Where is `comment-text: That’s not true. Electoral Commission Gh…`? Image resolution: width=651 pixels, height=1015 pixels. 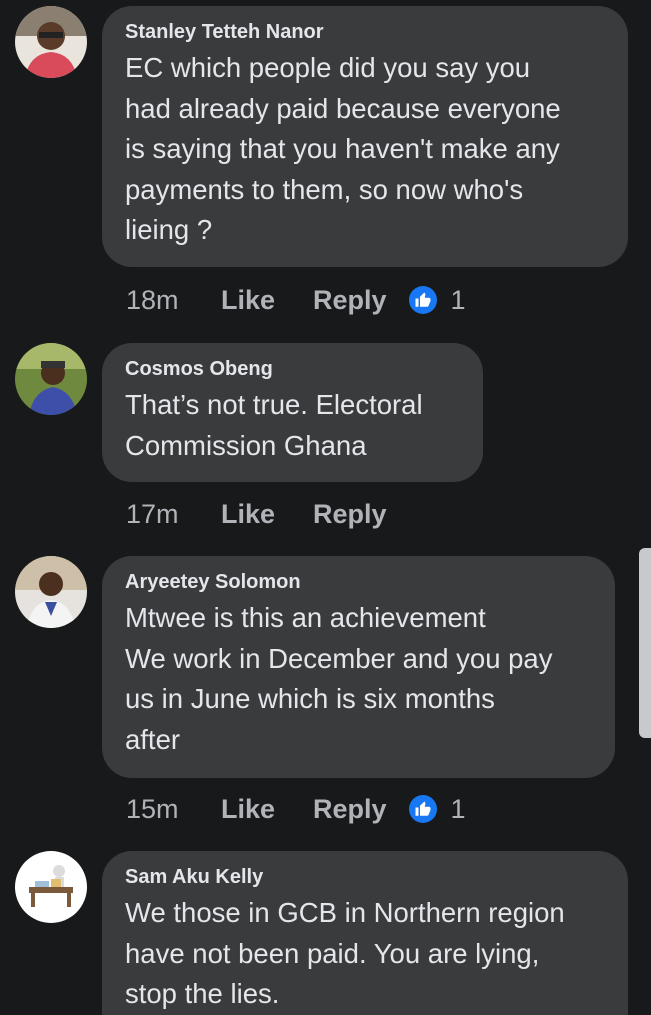
comment-text: That’s not true. Electoral Commission Gh… is located at coordinates (274, 425).